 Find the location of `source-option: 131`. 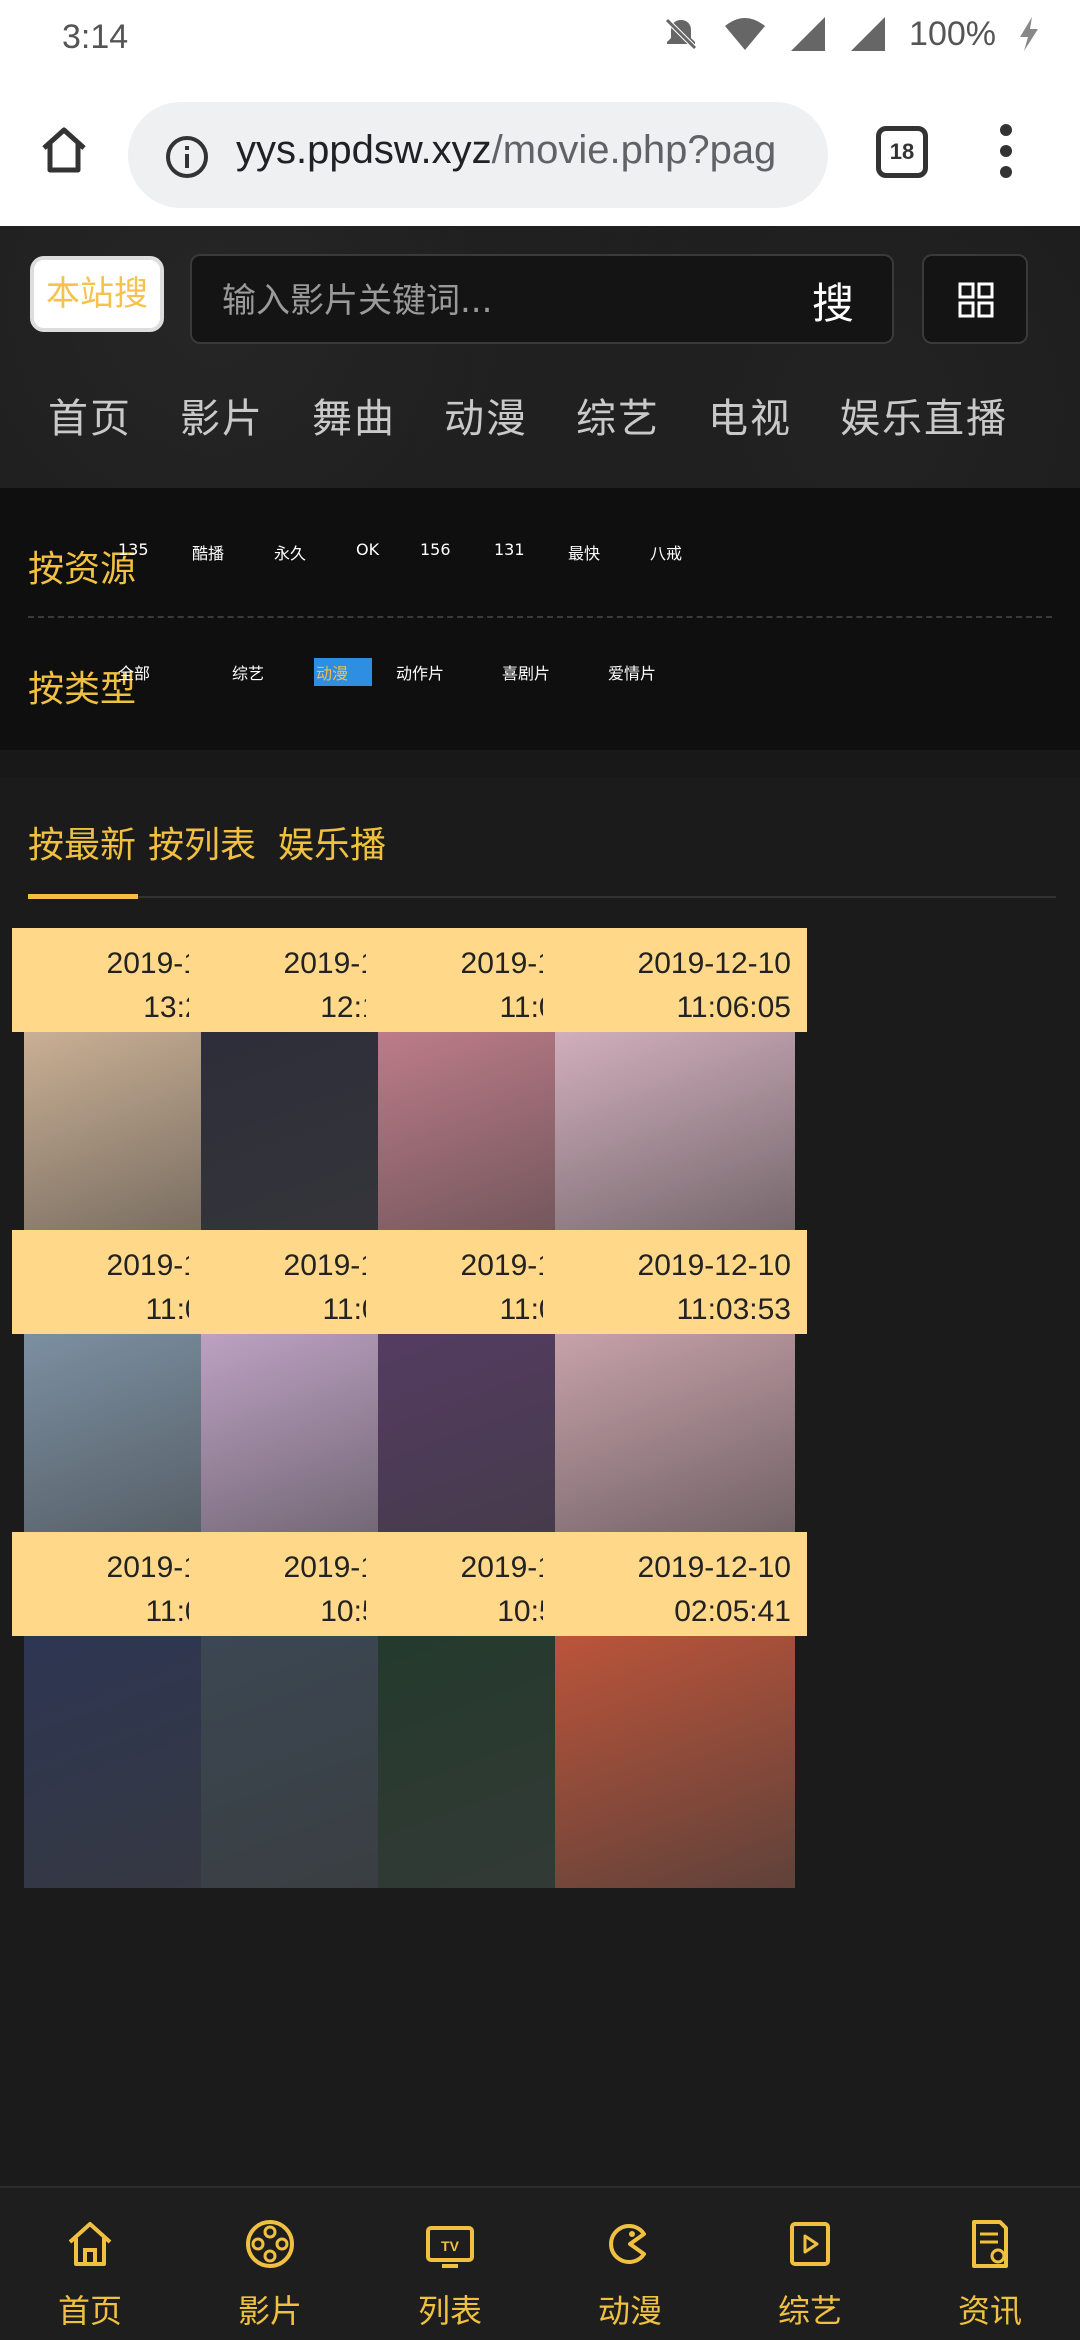

source-option: 131 is located at coordinates (509, 549).